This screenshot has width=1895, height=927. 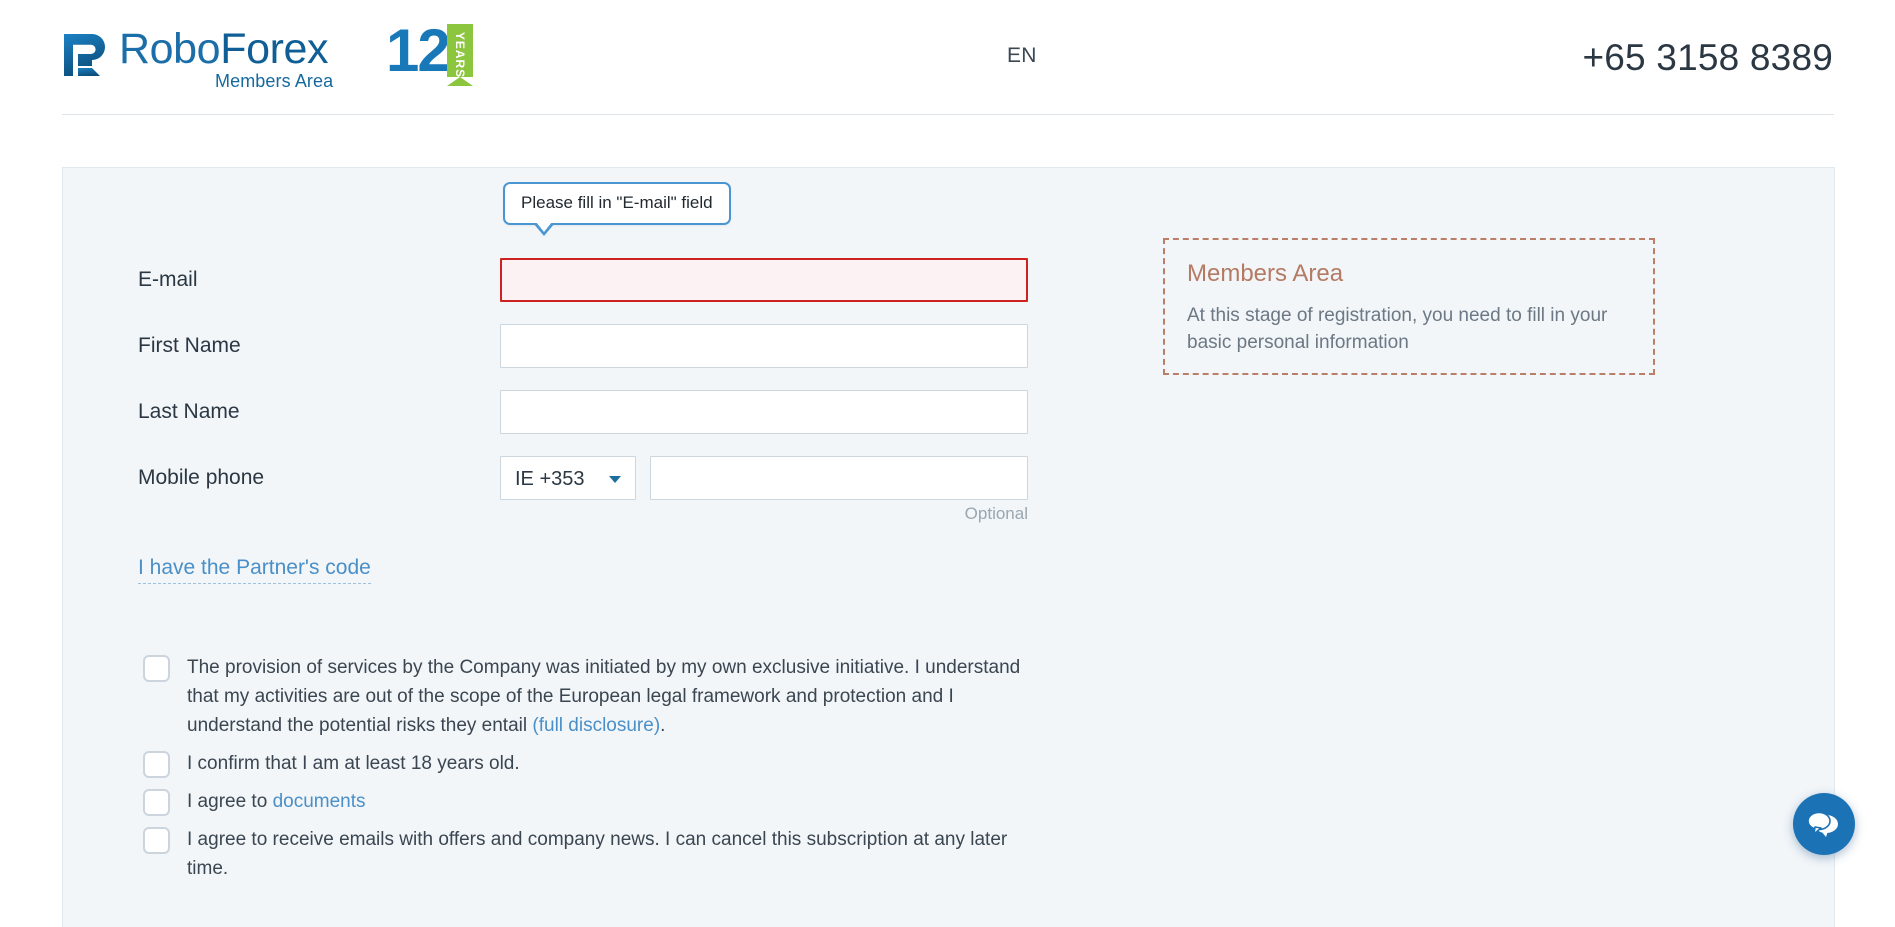 What do you see at coordinates (156, 840) in the screenshot?
I see `agreement-checkbox-marketing-emails` at bounding box center [156, 840].